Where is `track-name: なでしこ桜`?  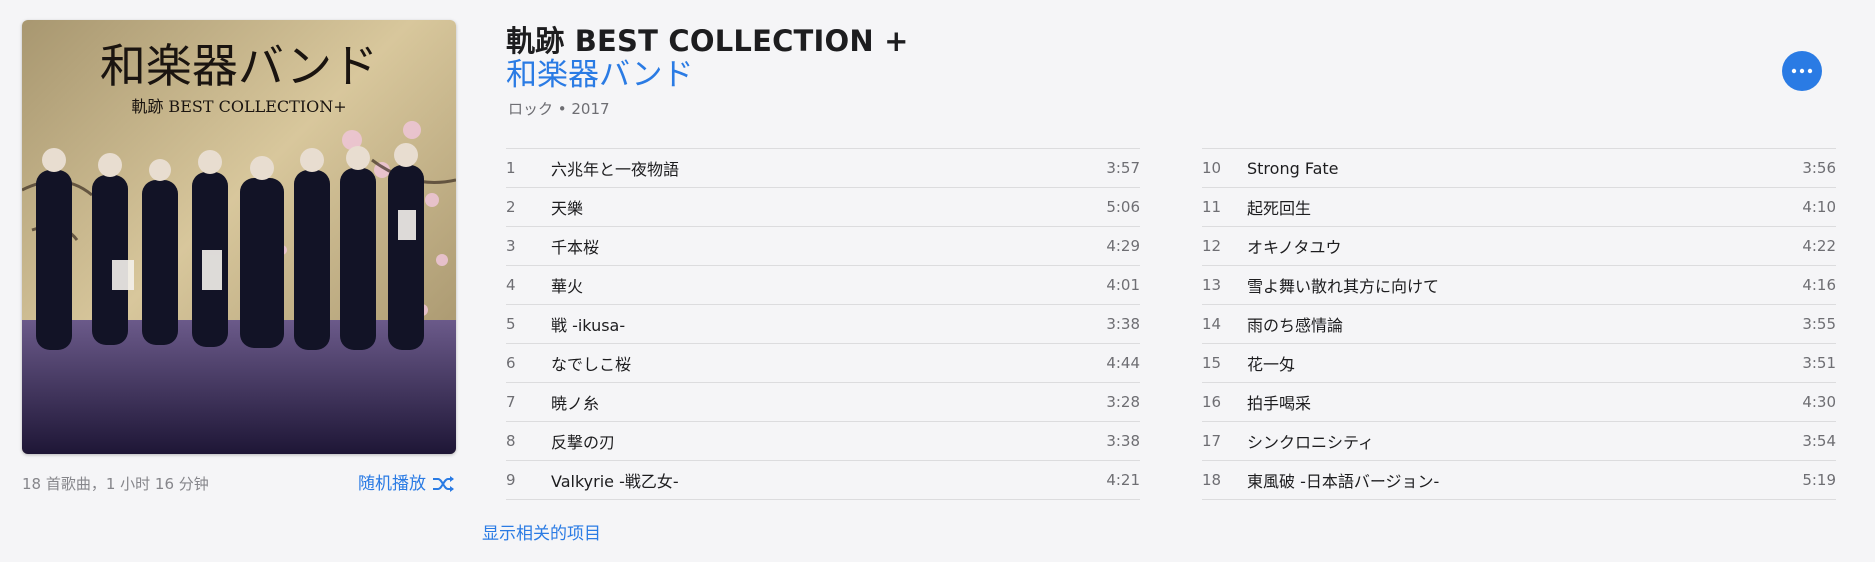 track-name: なでしこ桜 is located at coordinates (591, 364).